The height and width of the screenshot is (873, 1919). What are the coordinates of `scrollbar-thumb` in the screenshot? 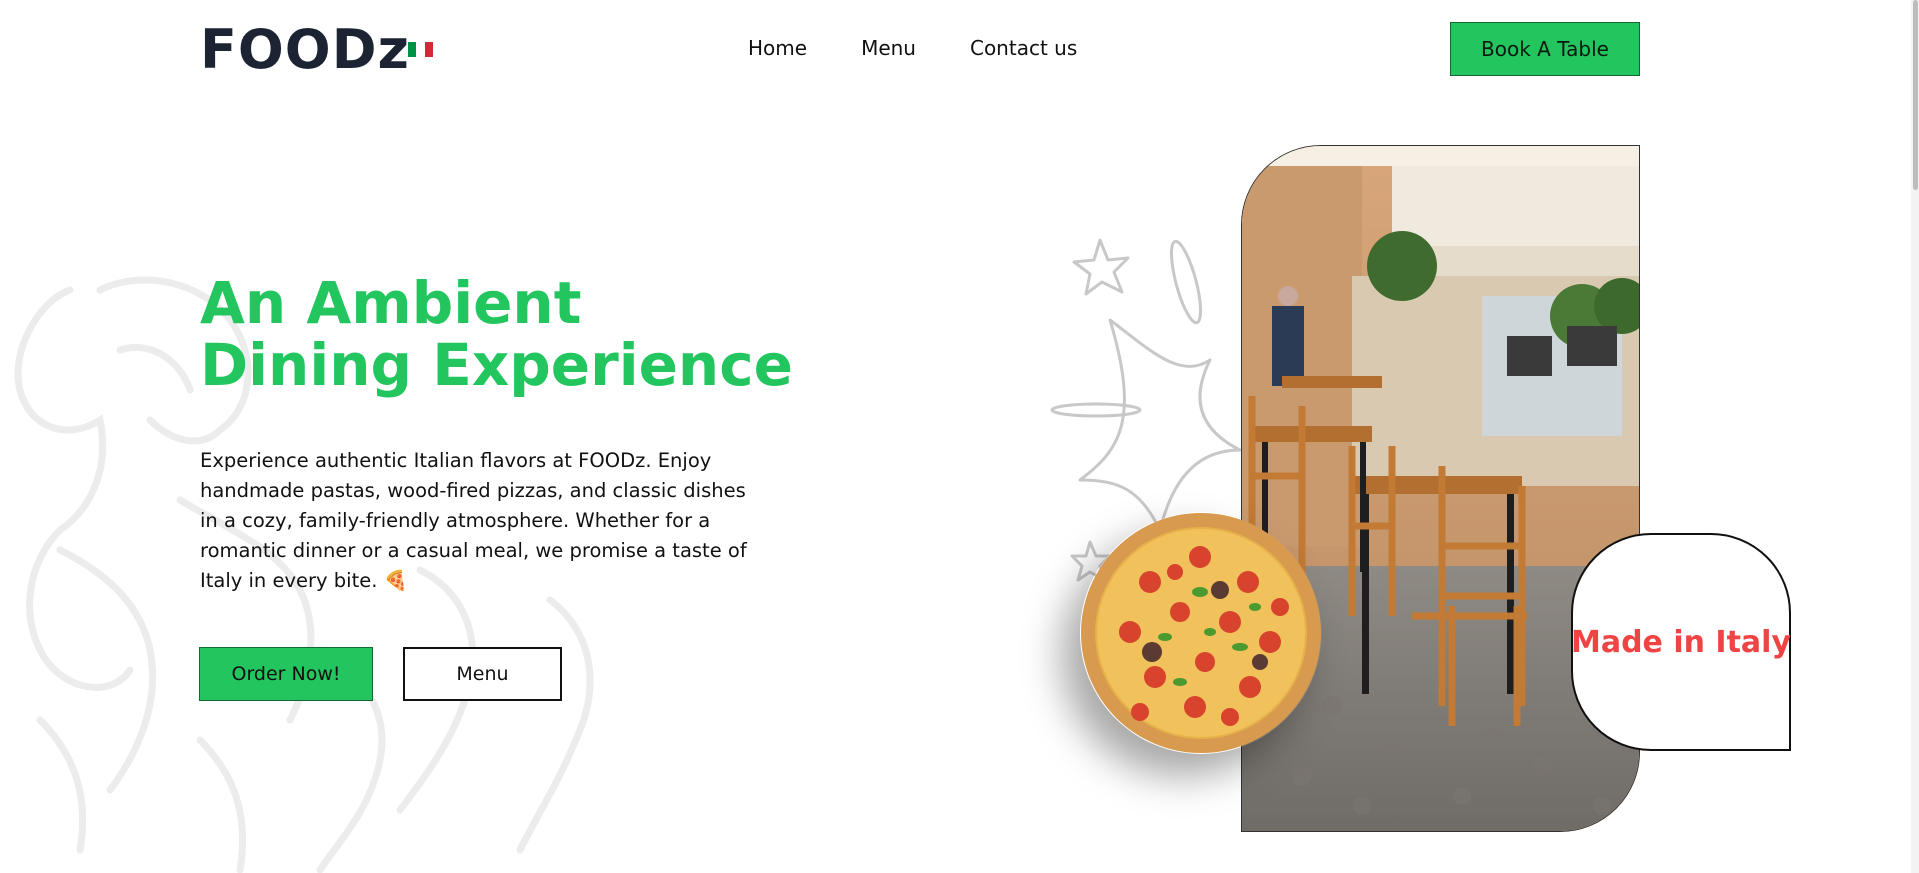 It's located at (1915, 95).